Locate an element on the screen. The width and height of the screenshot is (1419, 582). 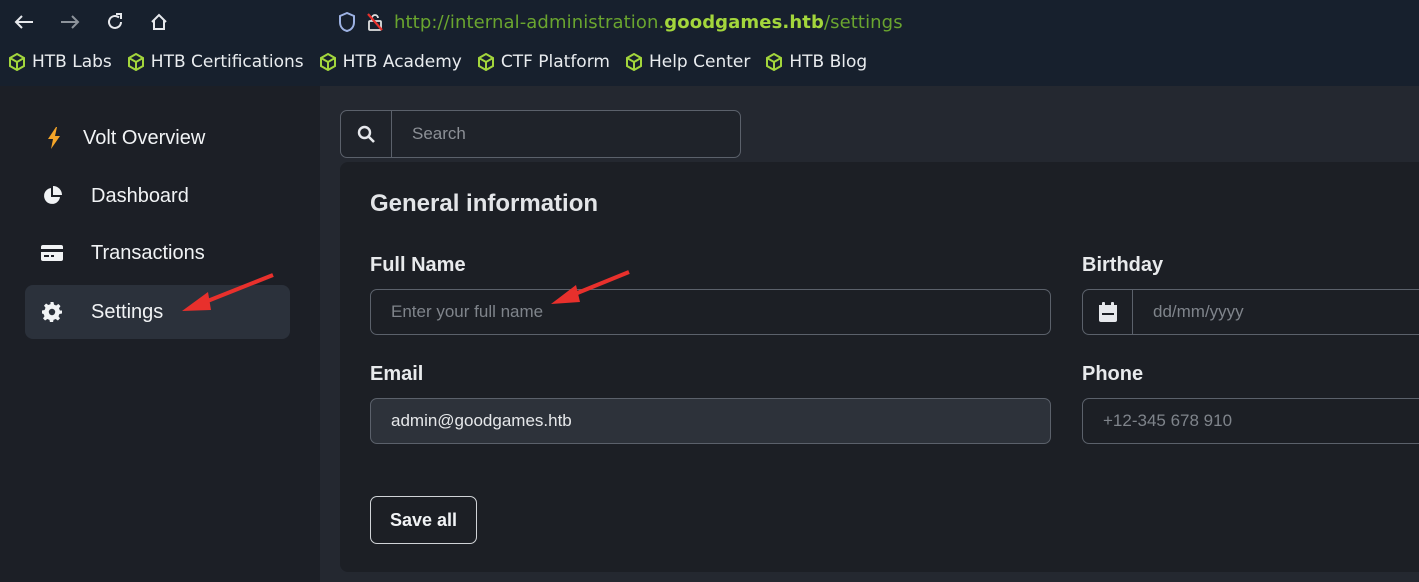
phone-label: Phone is located at coordinates (1113, 374).